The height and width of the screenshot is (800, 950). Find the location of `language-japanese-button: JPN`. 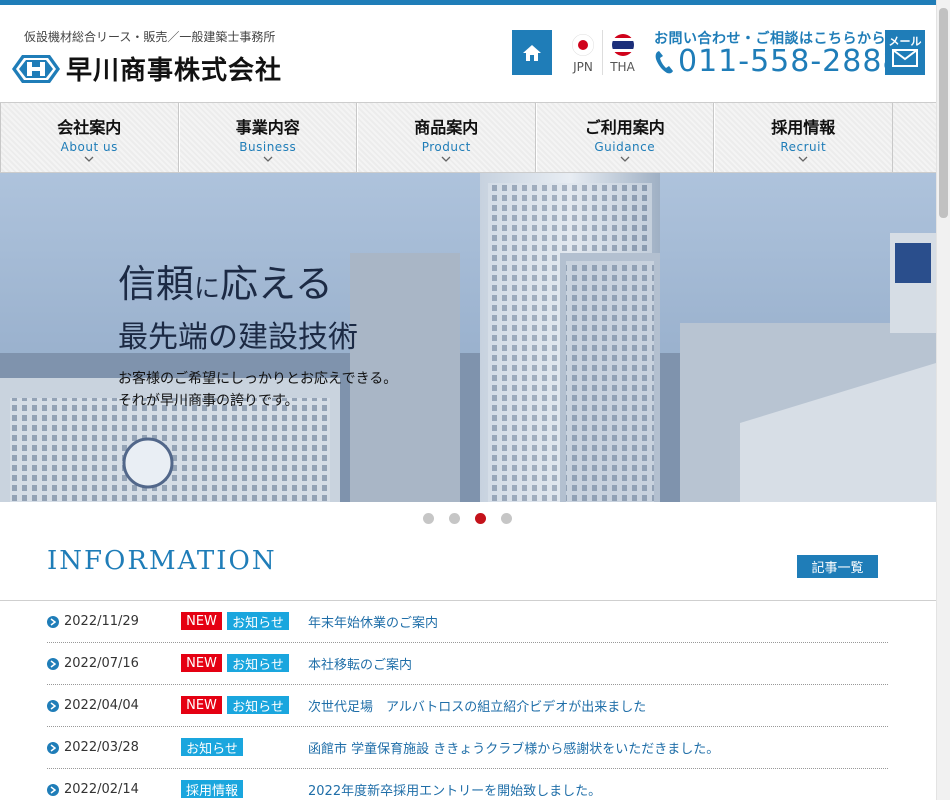

language-japanese-button: JPN is located at coordinates (583, 52).